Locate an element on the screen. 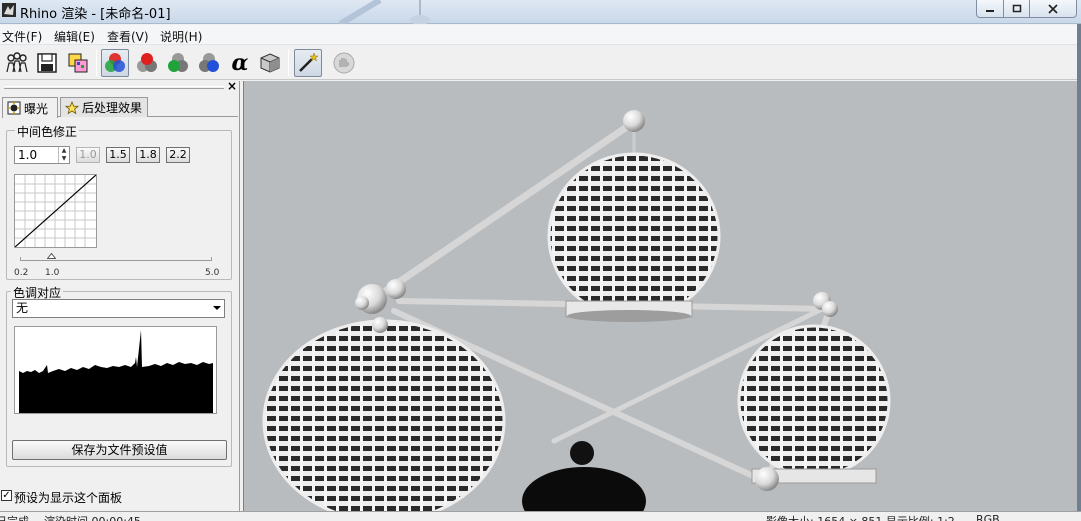 This screenshot has height=521, width=1081. slider-min-label: 0.2 is located at coordinates (21, 273).